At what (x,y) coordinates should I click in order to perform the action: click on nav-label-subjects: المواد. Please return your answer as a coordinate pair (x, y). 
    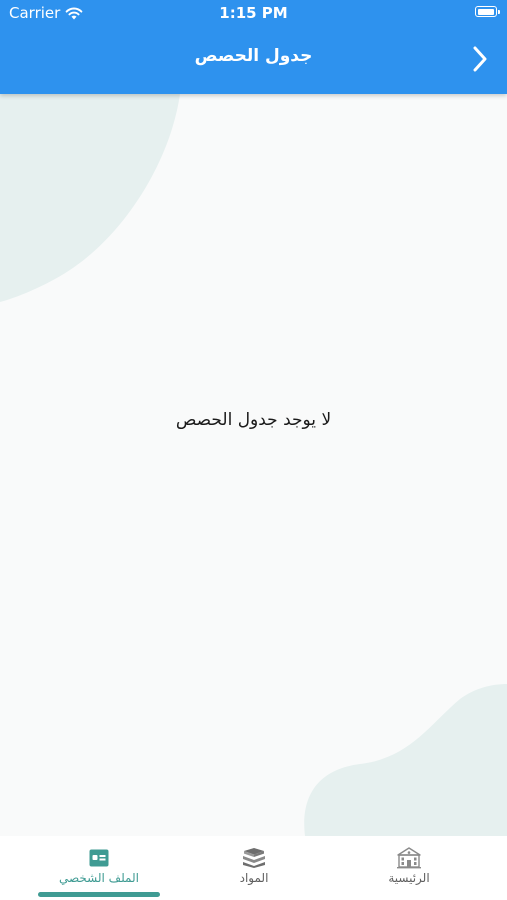
    Looking at the image, I should click on (254, 878).